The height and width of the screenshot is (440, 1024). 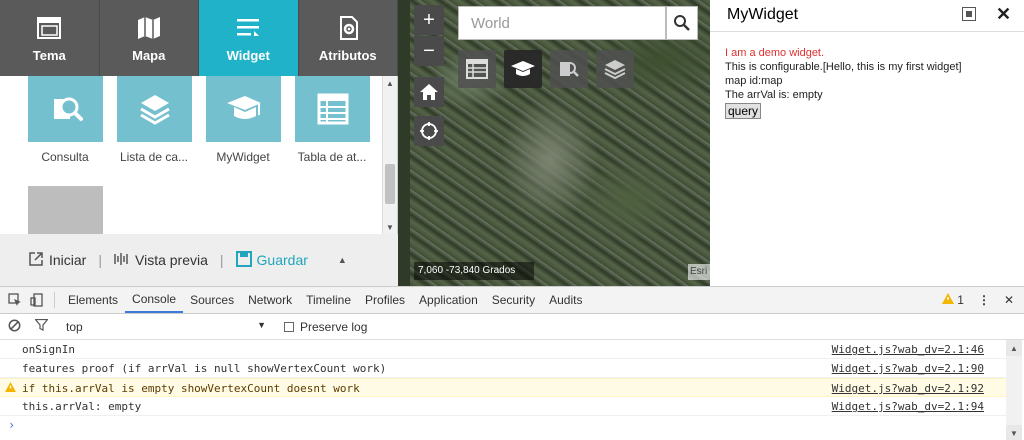 I want to click on widget-tile-mywidget: MyWidget, so click(x=243, y=120).